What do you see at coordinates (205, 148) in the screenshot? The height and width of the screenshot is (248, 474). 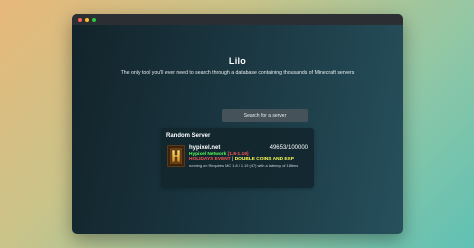 I see `server-address: hypixel.net` at bounding box center [205, 148].